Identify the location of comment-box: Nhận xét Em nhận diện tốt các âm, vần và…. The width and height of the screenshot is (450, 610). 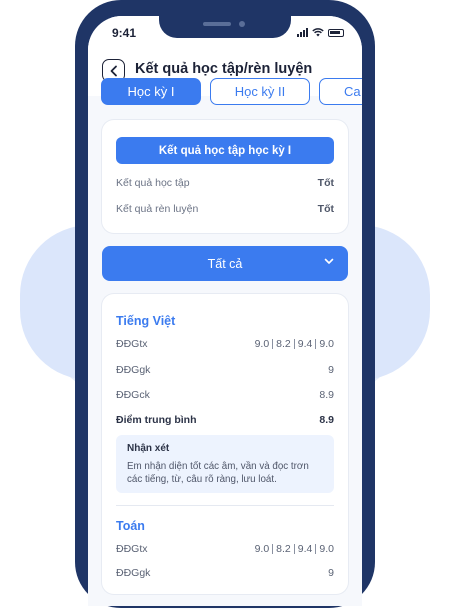
(225, 464).